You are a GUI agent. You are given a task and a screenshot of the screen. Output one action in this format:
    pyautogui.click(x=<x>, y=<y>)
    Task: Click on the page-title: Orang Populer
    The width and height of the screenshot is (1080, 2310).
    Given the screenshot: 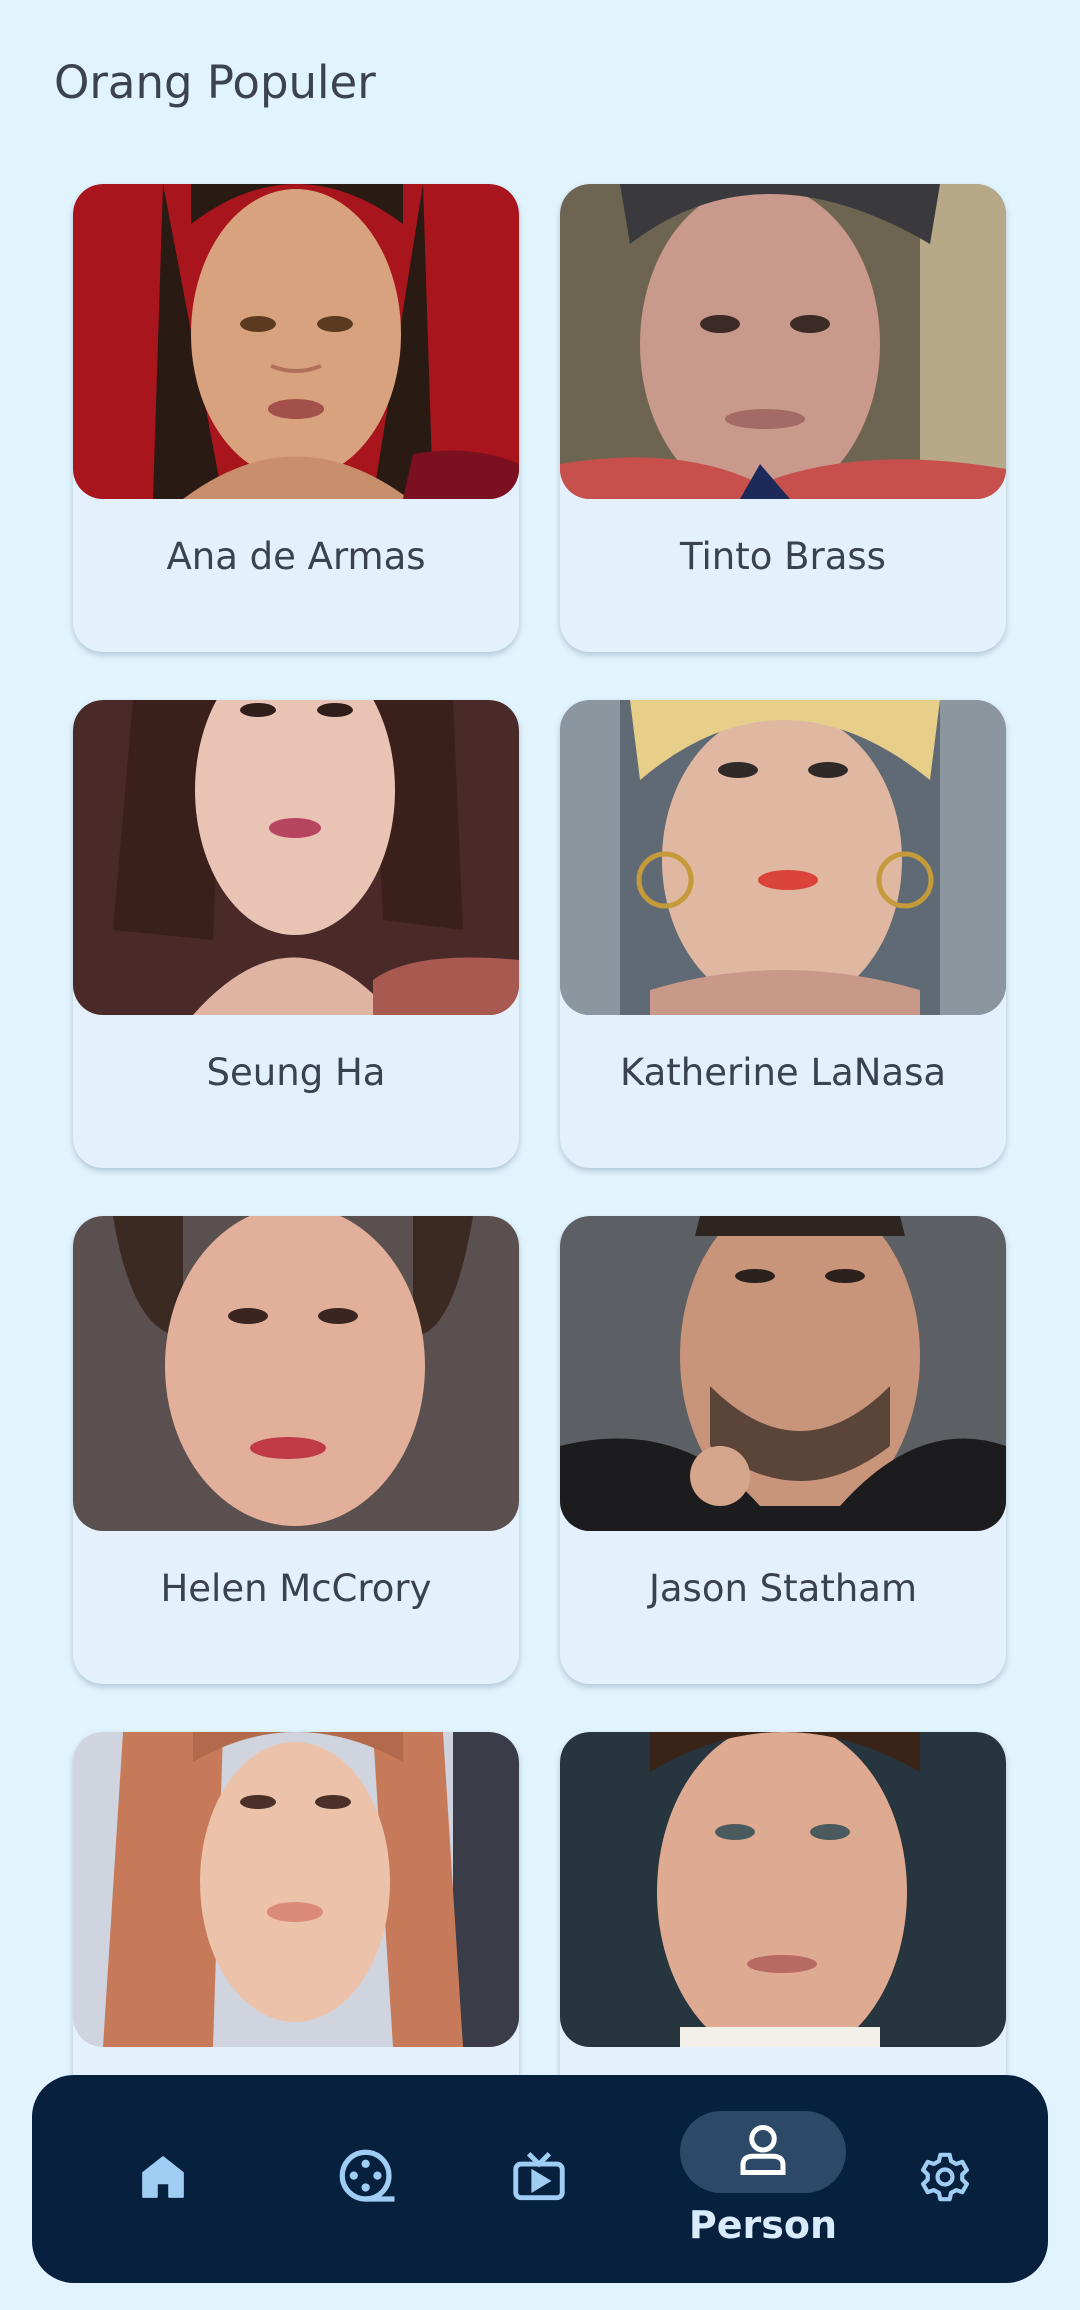 What is the action you would take?
    pyautogui.click(x=215, y=82)
    